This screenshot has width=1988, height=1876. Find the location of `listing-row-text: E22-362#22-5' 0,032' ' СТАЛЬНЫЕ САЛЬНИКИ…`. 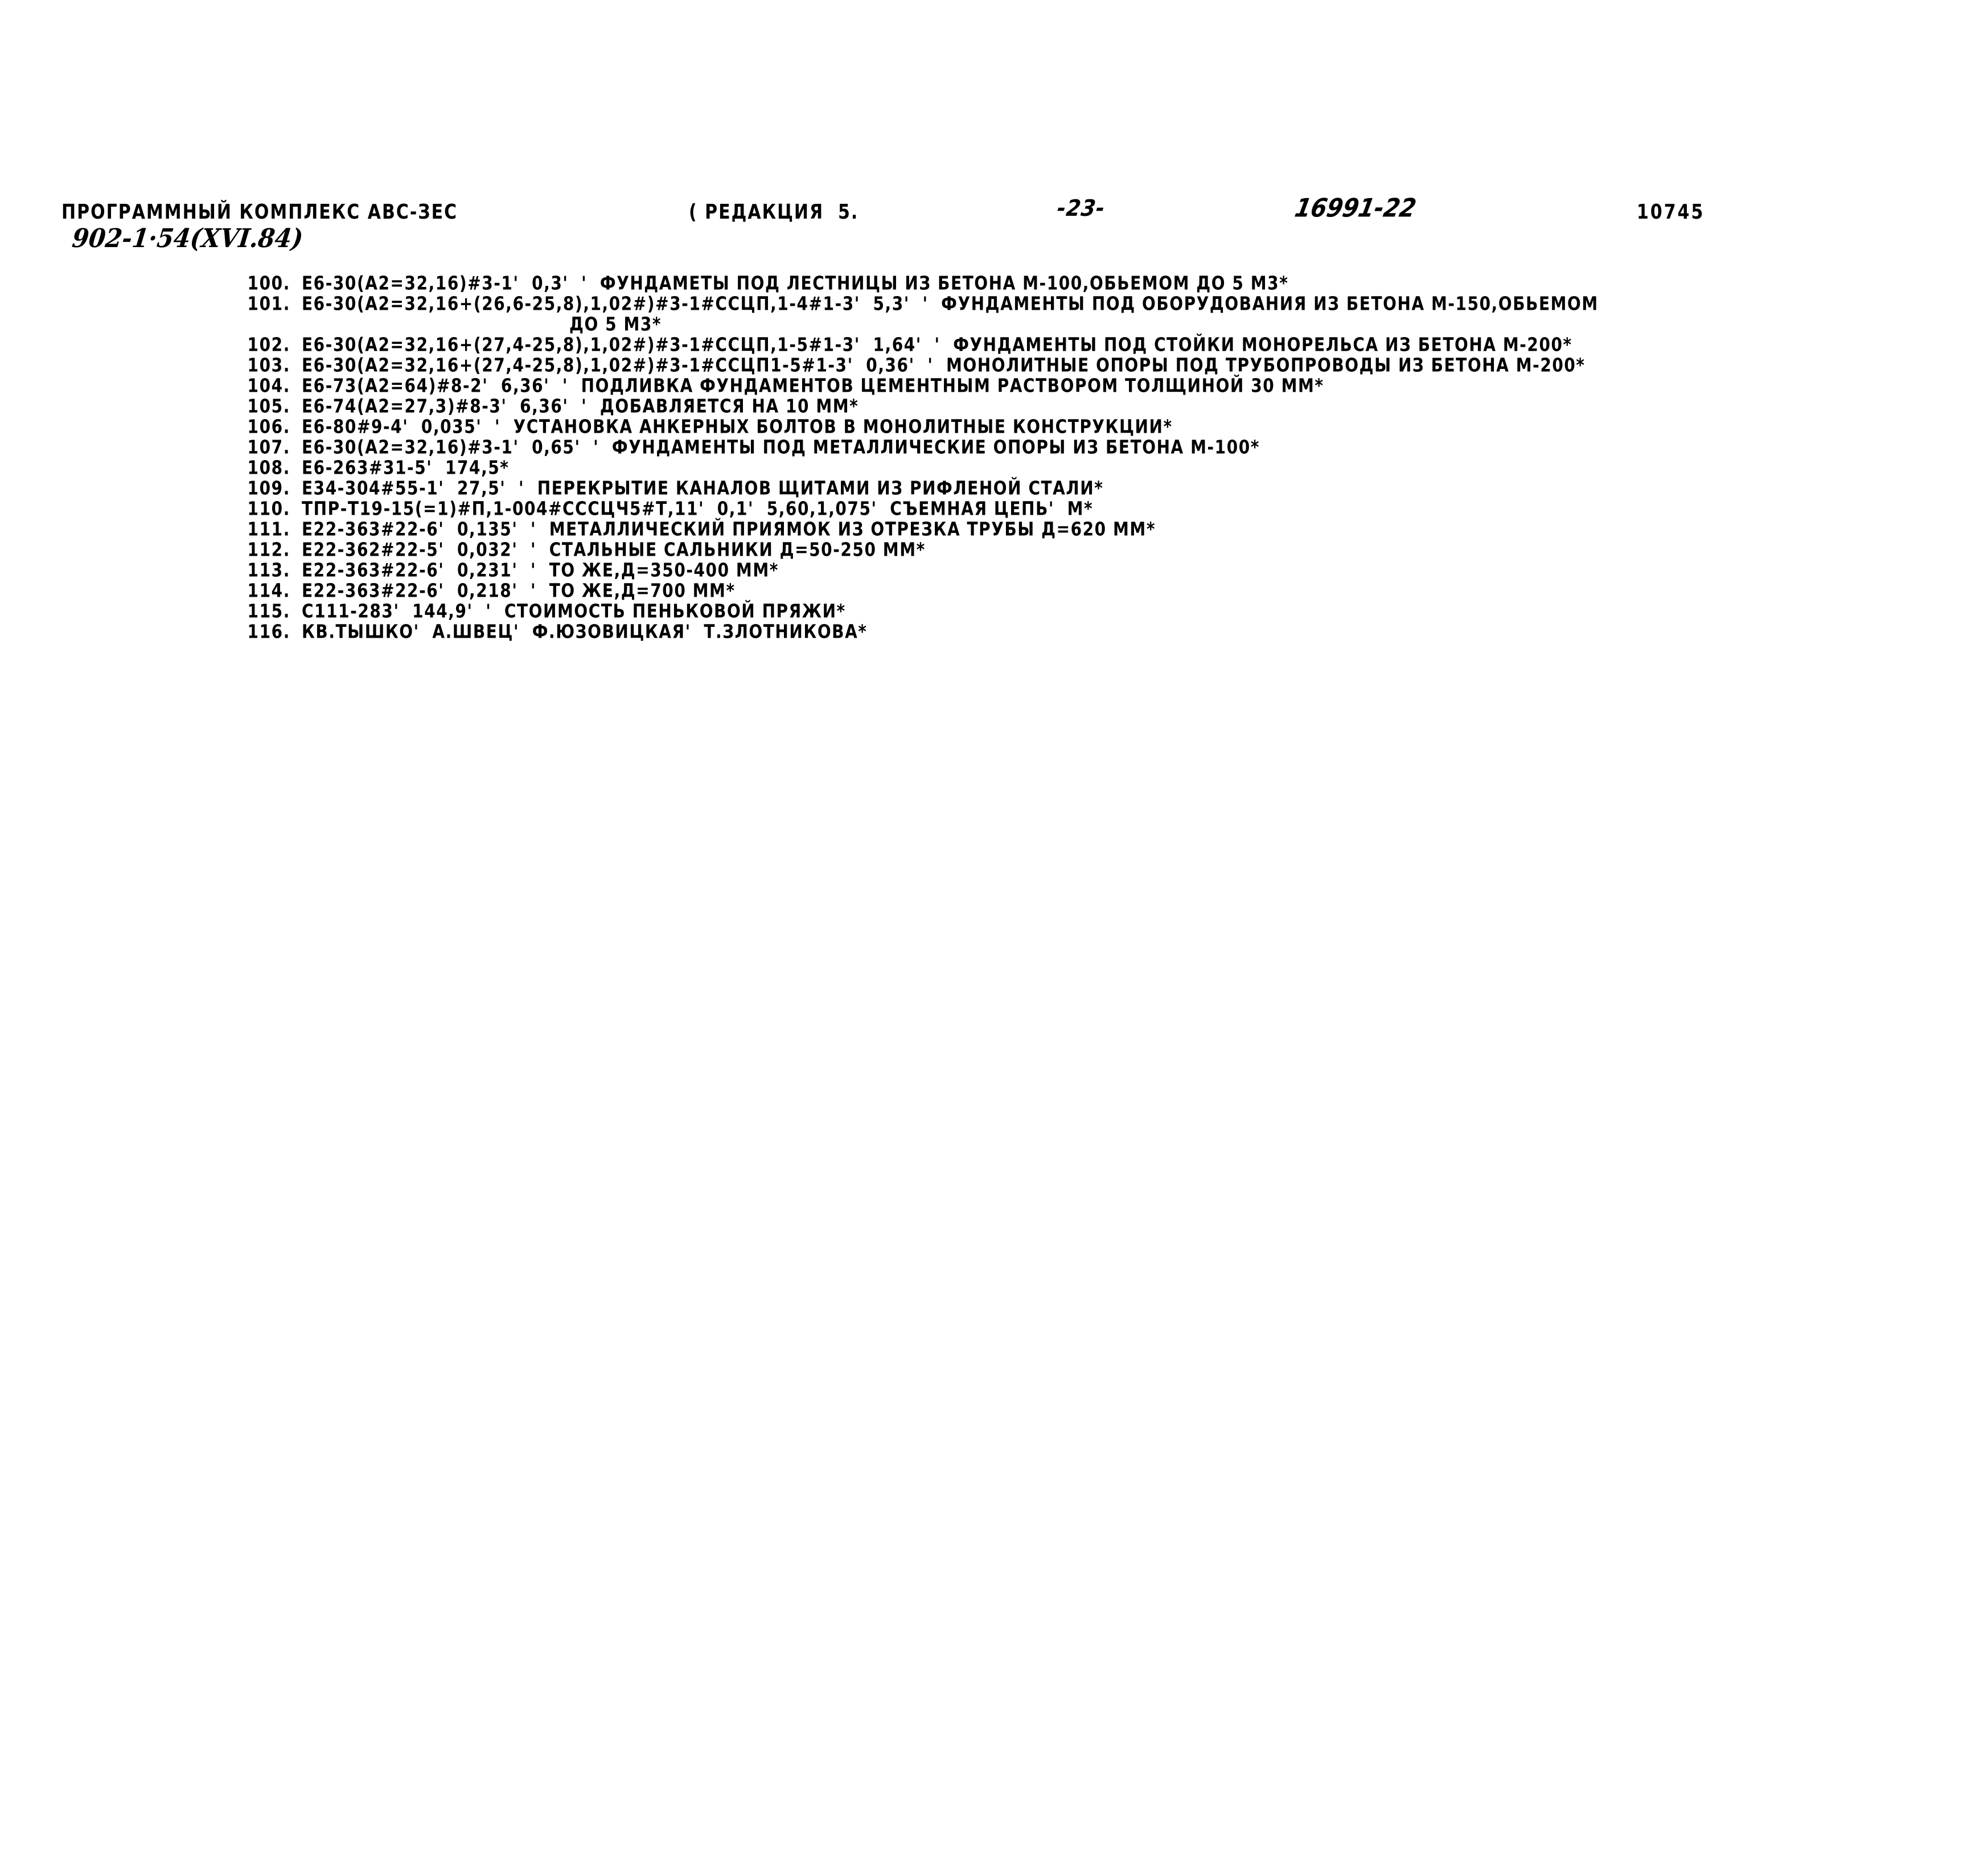

listing-row-text: E22-362#22-5' 0,032' ' СТАЛЬНЫЕ САЛЬНИКИ… is located at coordinates (614, 550).